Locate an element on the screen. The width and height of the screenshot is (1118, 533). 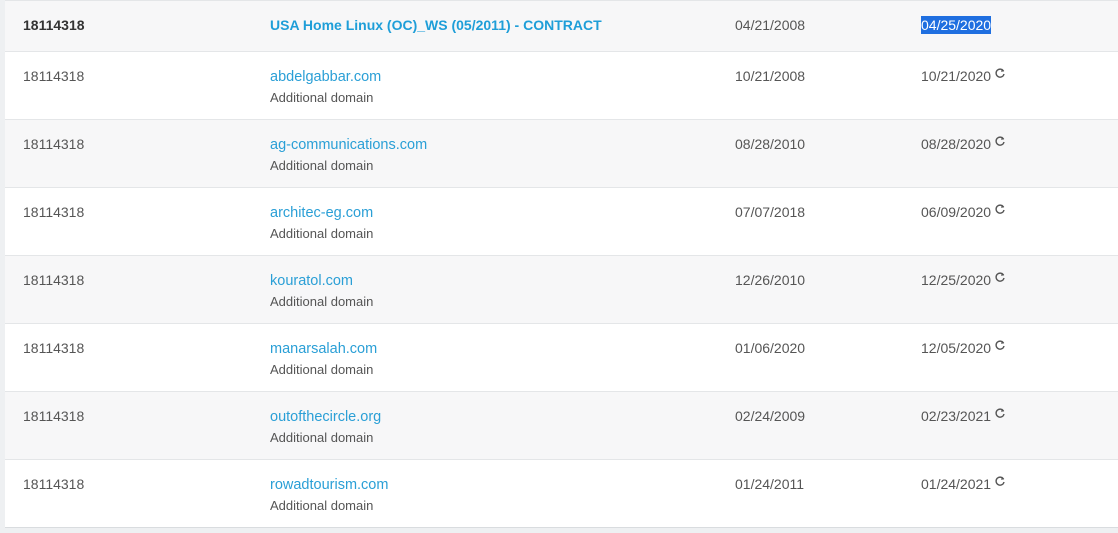
end-date-cell: 10/21/2020 is located at coordinates (963, 76).